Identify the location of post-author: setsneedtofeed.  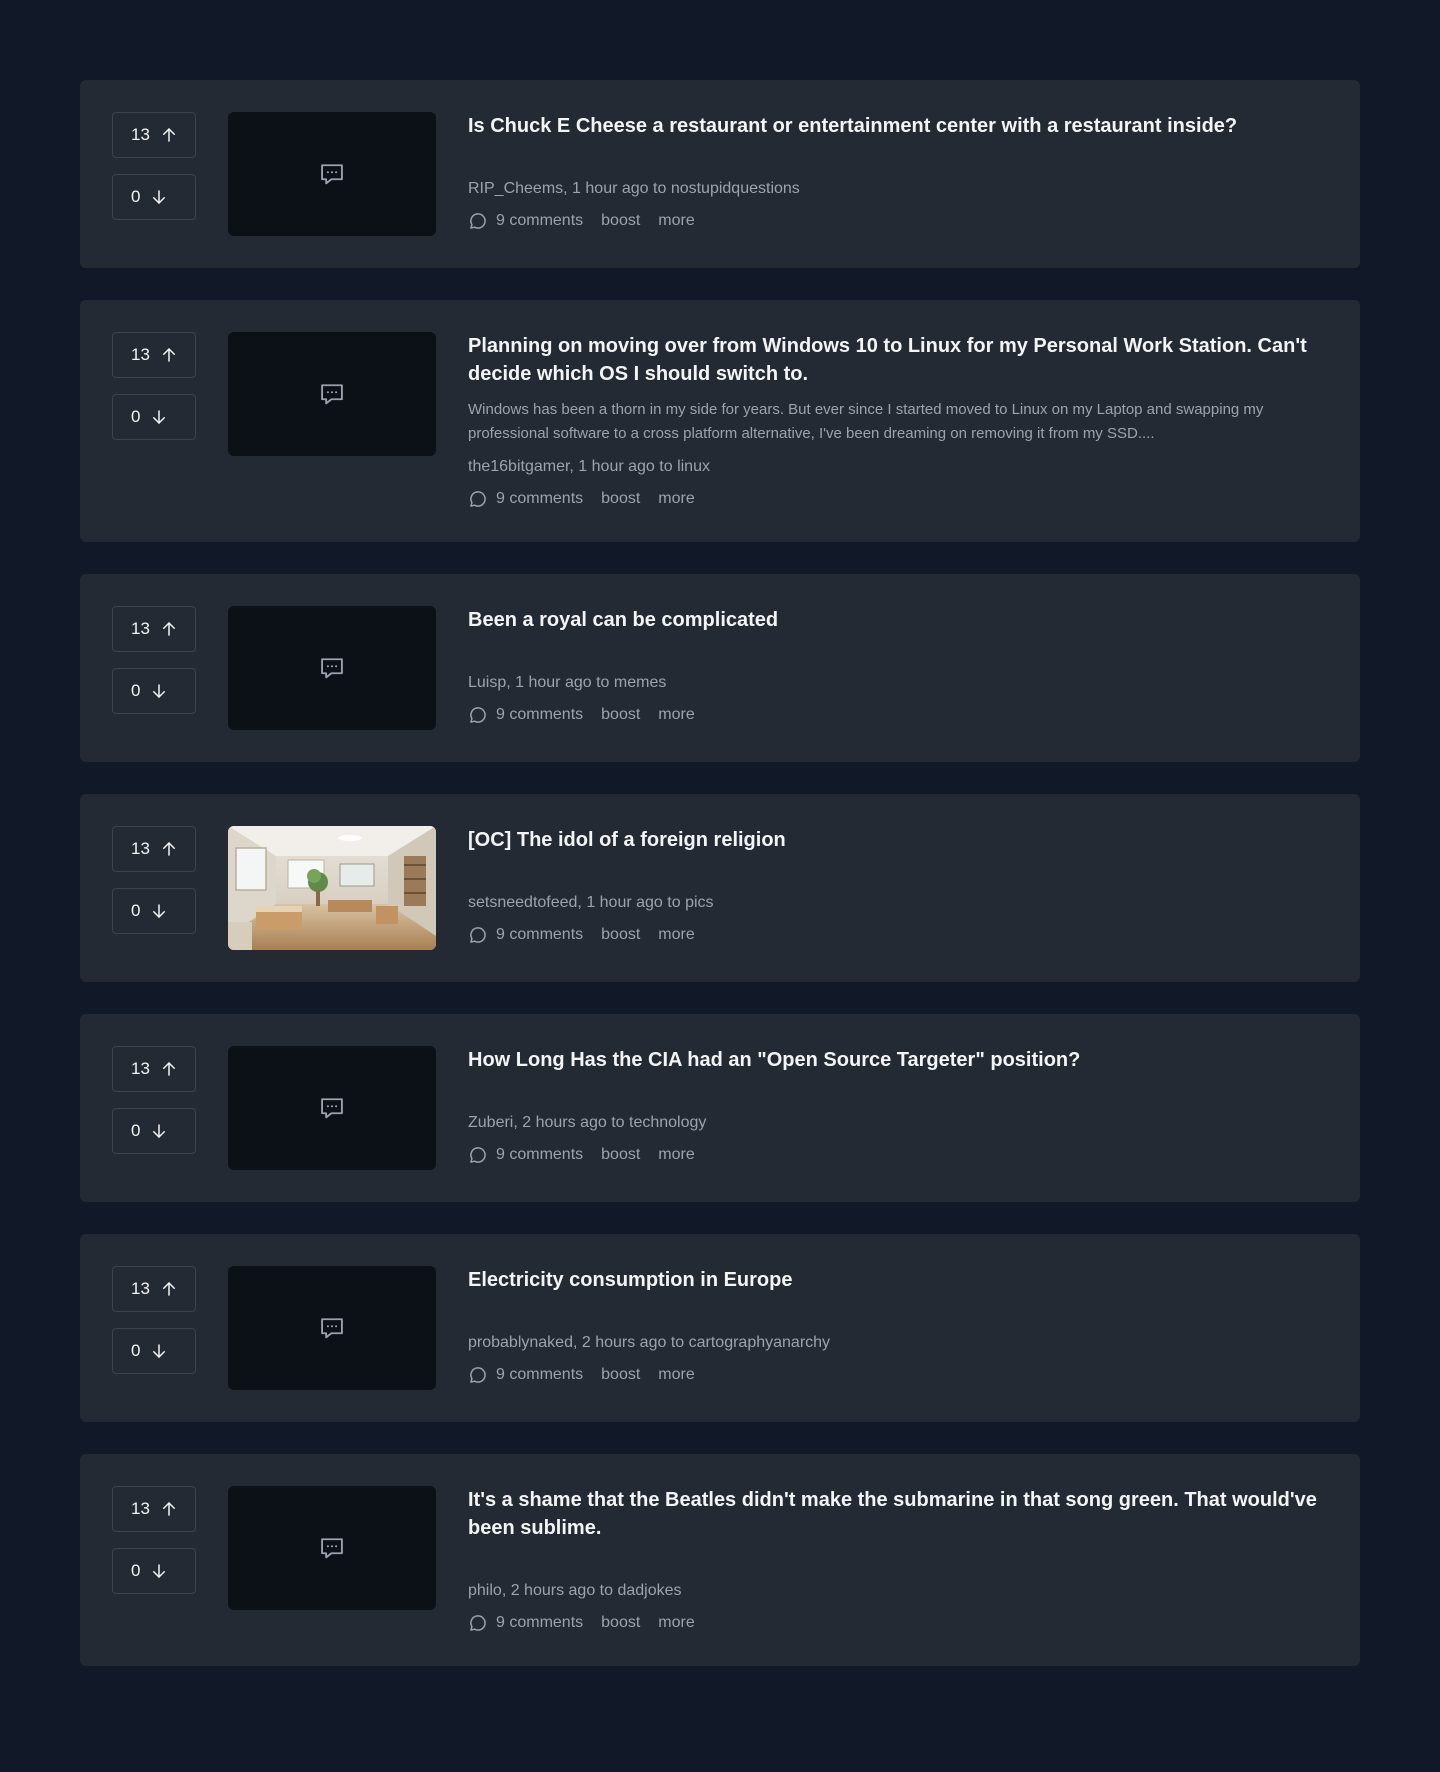
(522, 902).